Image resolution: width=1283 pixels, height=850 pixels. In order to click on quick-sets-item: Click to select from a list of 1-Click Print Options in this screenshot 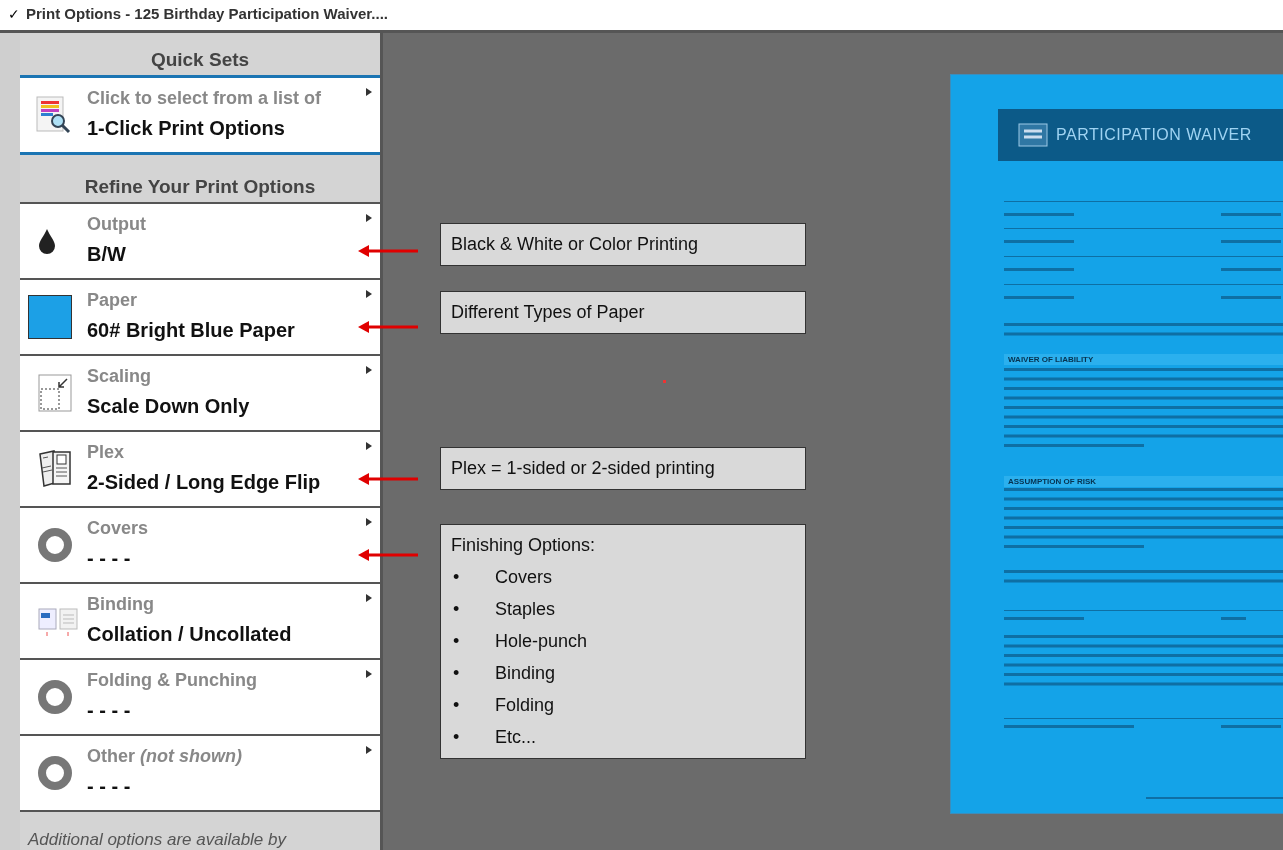, I will do `click(200, 115)`.